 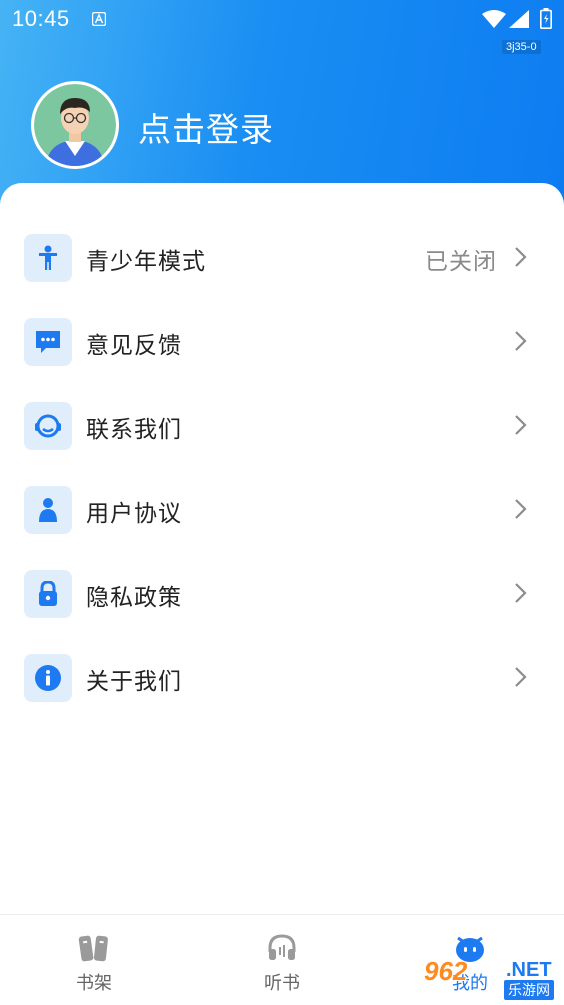 I want to click on bookshelf-icon, so click(x=94, y=948).